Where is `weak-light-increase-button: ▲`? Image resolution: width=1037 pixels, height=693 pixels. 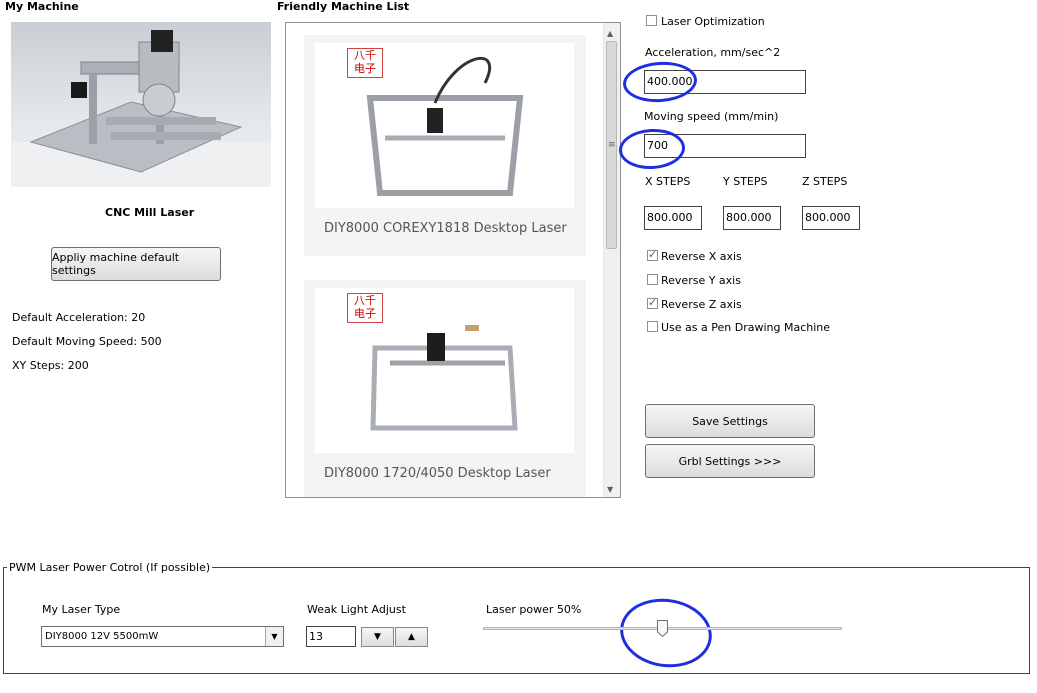
weak-light-increase-button: ▲ is located at coordinates (411, 637).